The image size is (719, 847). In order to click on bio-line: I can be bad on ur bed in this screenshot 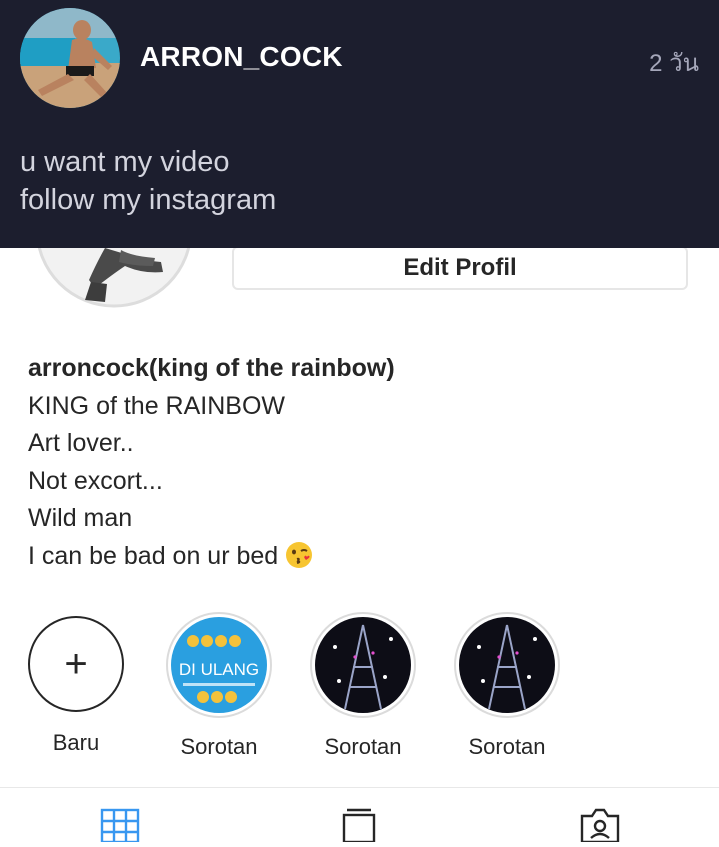, I will do `click(153, 555)`.